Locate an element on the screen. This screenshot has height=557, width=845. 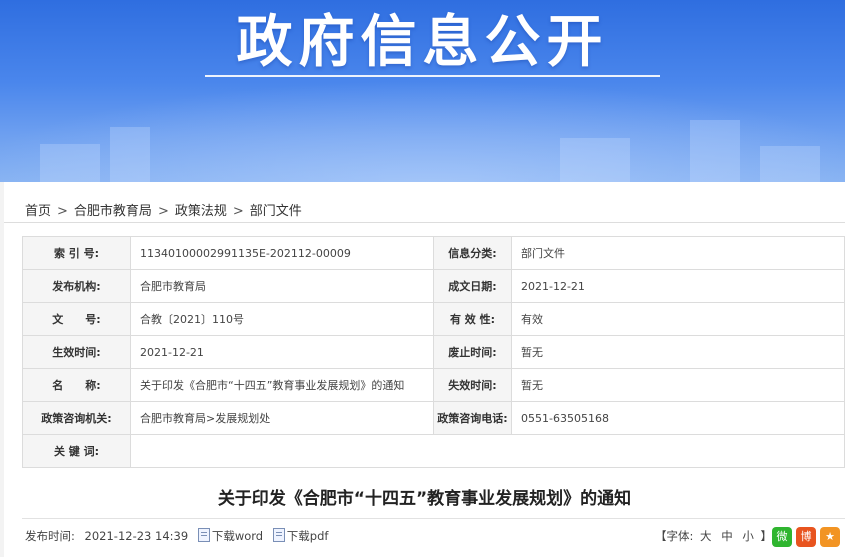
font-size-label: 【字体: is located at coordinates (674, 536).